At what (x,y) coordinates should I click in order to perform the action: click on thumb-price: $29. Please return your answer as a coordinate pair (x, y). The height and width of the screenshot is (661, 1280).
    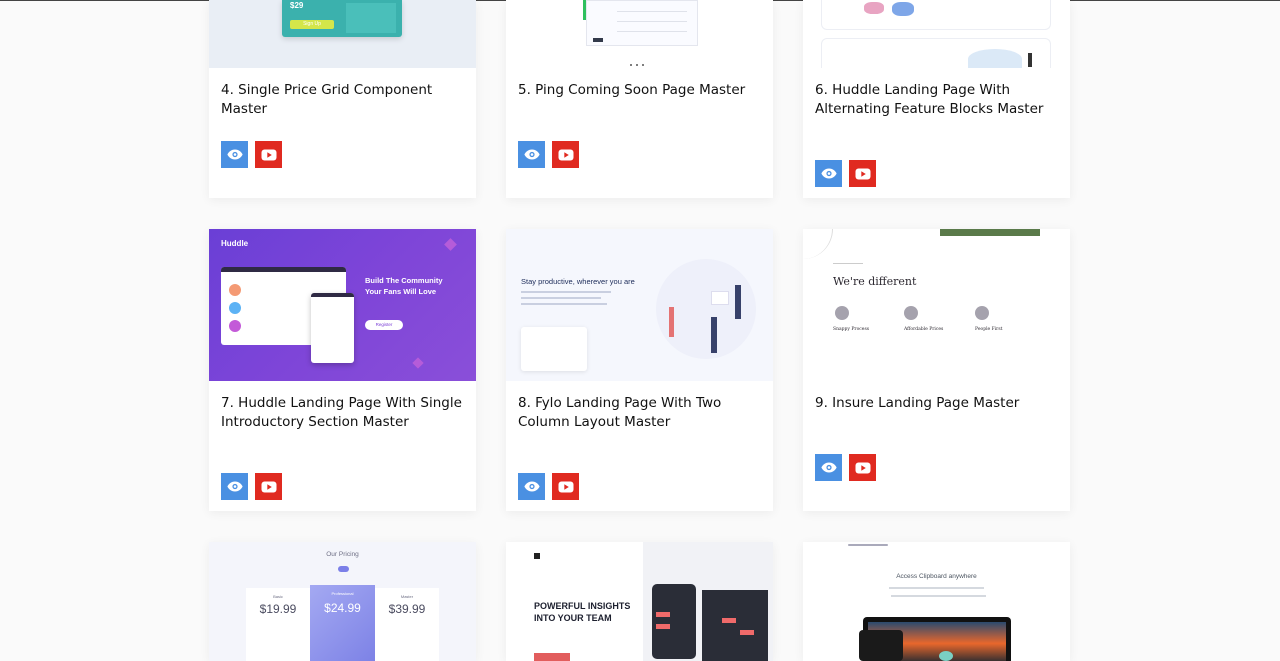
    Looking at the image, I should click on (297, 5).